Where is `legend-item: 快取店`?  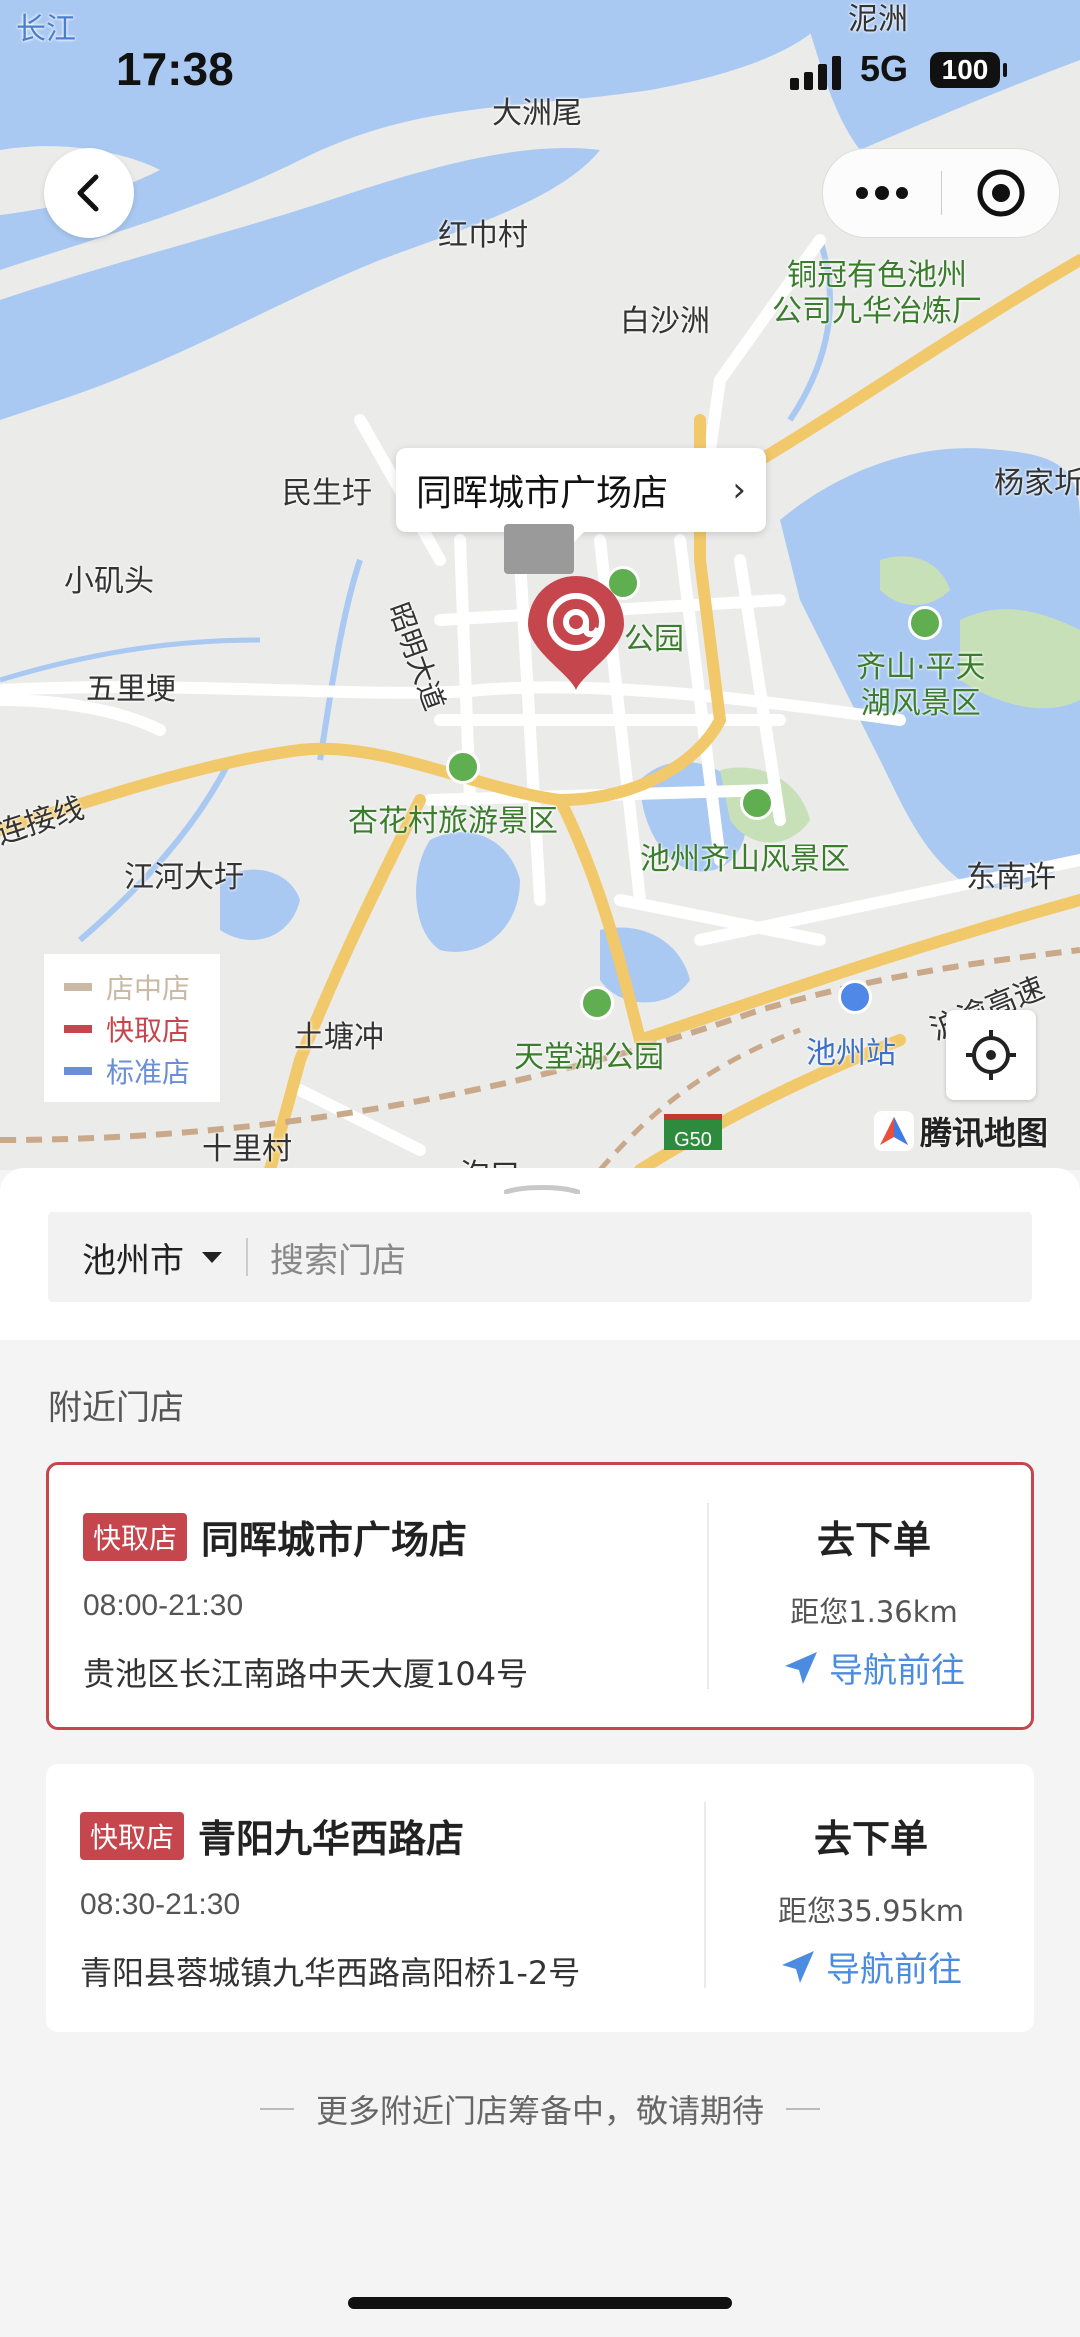 legend-item: 快取店 is located at coordinates (132, 1029).